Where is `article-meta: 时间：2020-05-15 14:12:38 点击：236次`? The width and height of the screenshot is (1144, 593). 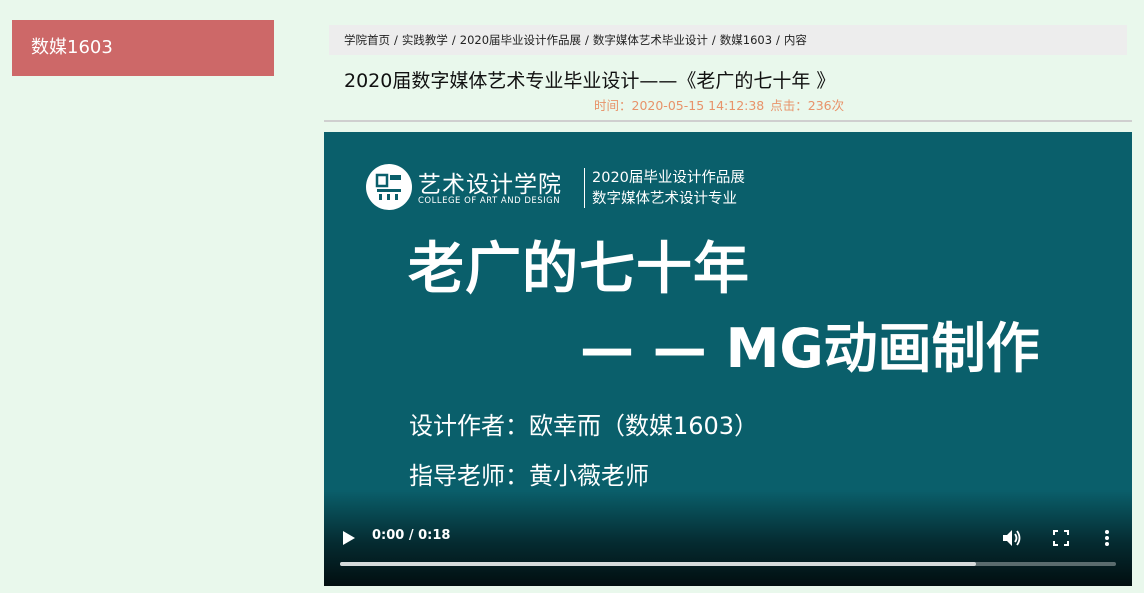 article-meta: 时间：2020-05-15 14:12:38 点击：236次 is located at coordinates (722, 104).